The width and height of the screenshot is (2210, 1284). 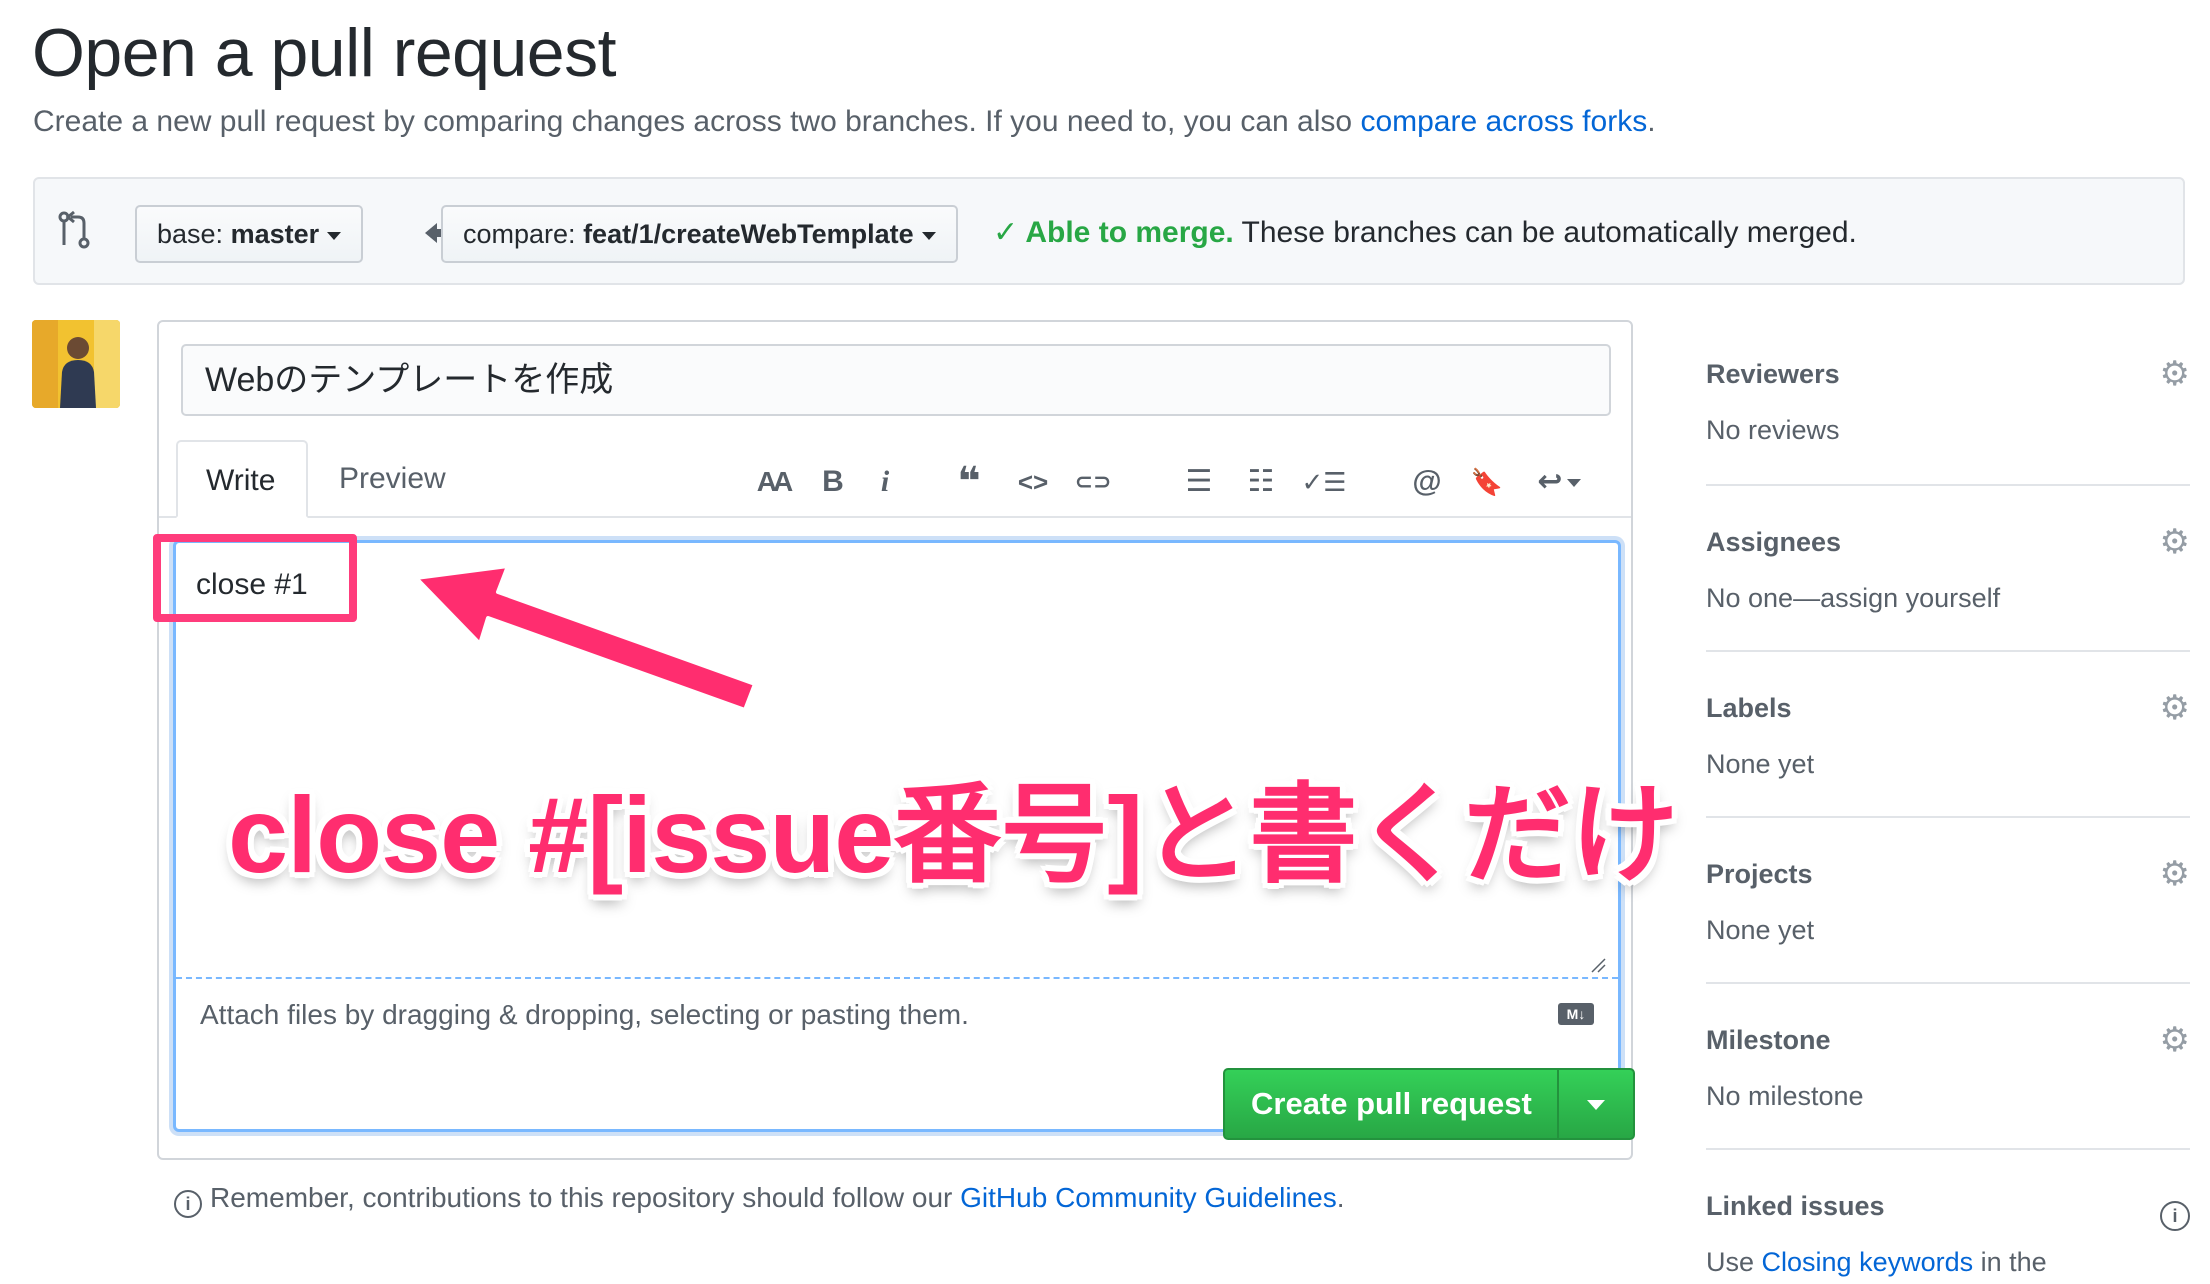 I want to click on closing-keywords-link: Closing keywords, so click(x=1868, y=1262).